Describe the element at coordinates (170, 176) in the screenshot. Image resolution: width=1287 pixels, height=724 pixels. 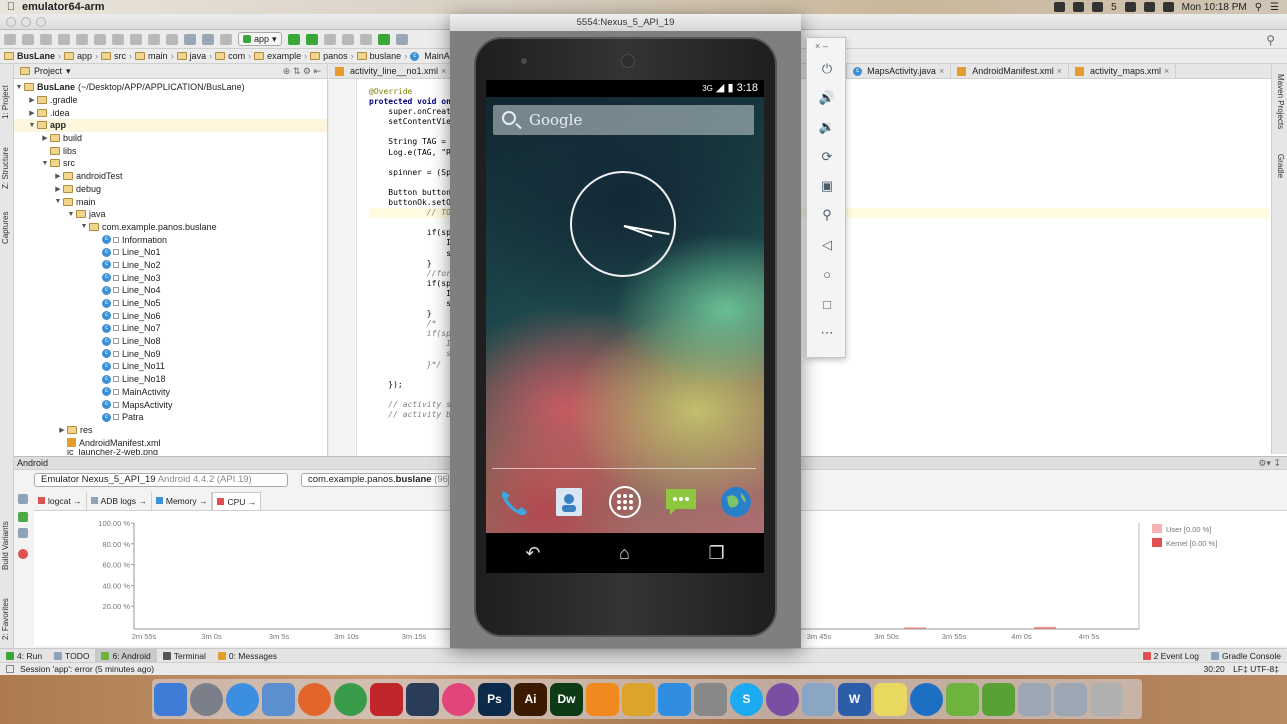
I see `tree-item: ▶ androidTest` at that location.